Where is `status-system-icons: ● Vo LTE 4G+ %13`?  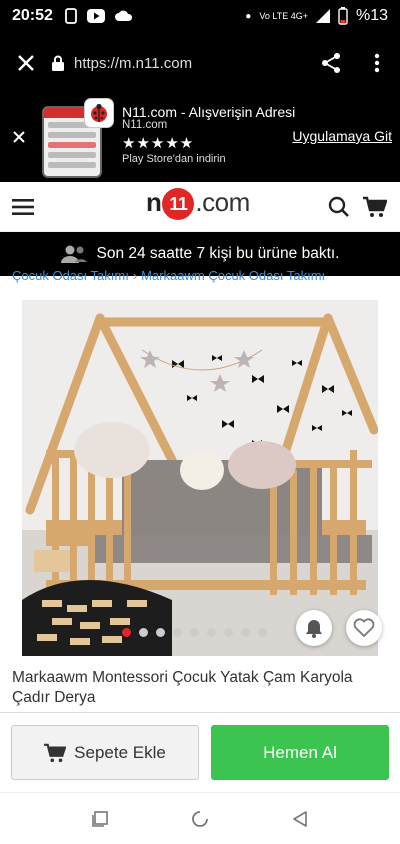 status-system-icons: ● Vo LTE 4G+ %13 is located at coordinates (316, 16).